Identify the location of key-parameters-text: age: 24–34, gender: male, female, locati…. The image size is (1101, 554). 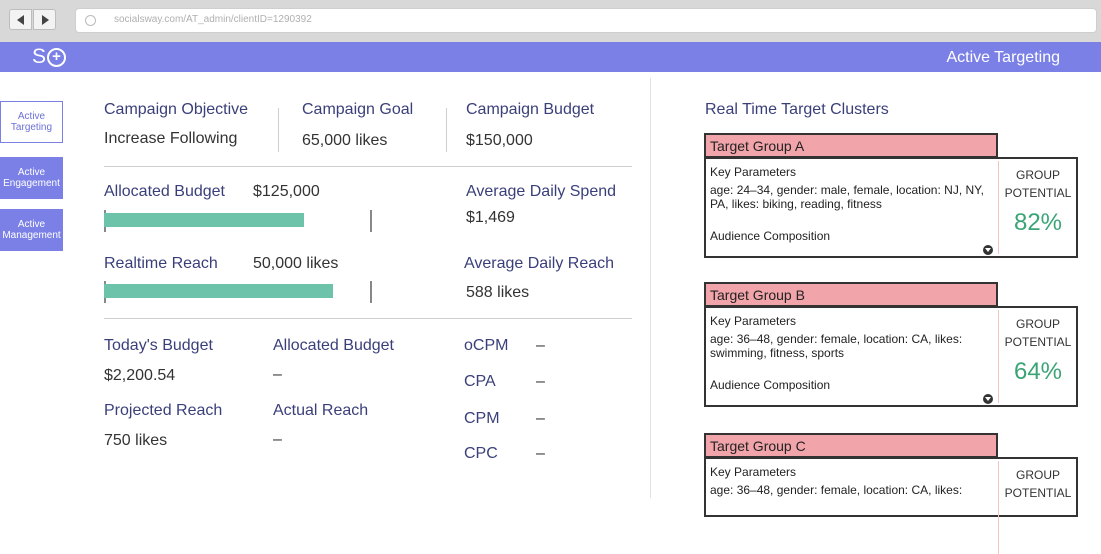
(847, 197).